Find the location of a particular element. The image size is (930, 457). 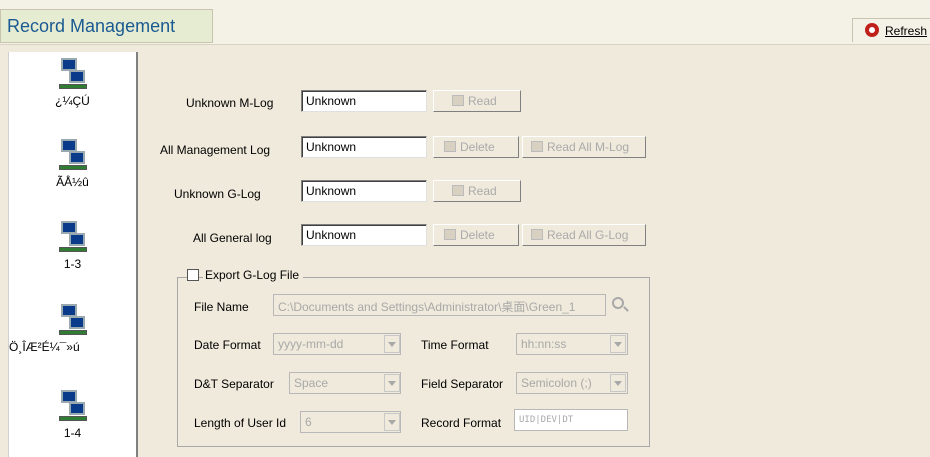

sidebar-item-device-1: ¿¼ÇÚ is located at coordinates (72, 83).